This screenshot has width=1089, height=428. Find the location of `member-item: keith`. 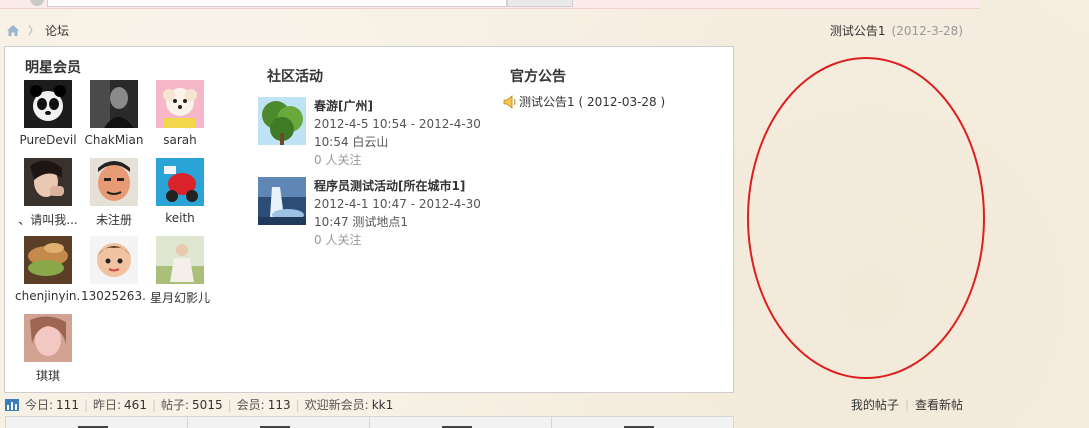

member-item: keith is located at coordinates (180, 191).